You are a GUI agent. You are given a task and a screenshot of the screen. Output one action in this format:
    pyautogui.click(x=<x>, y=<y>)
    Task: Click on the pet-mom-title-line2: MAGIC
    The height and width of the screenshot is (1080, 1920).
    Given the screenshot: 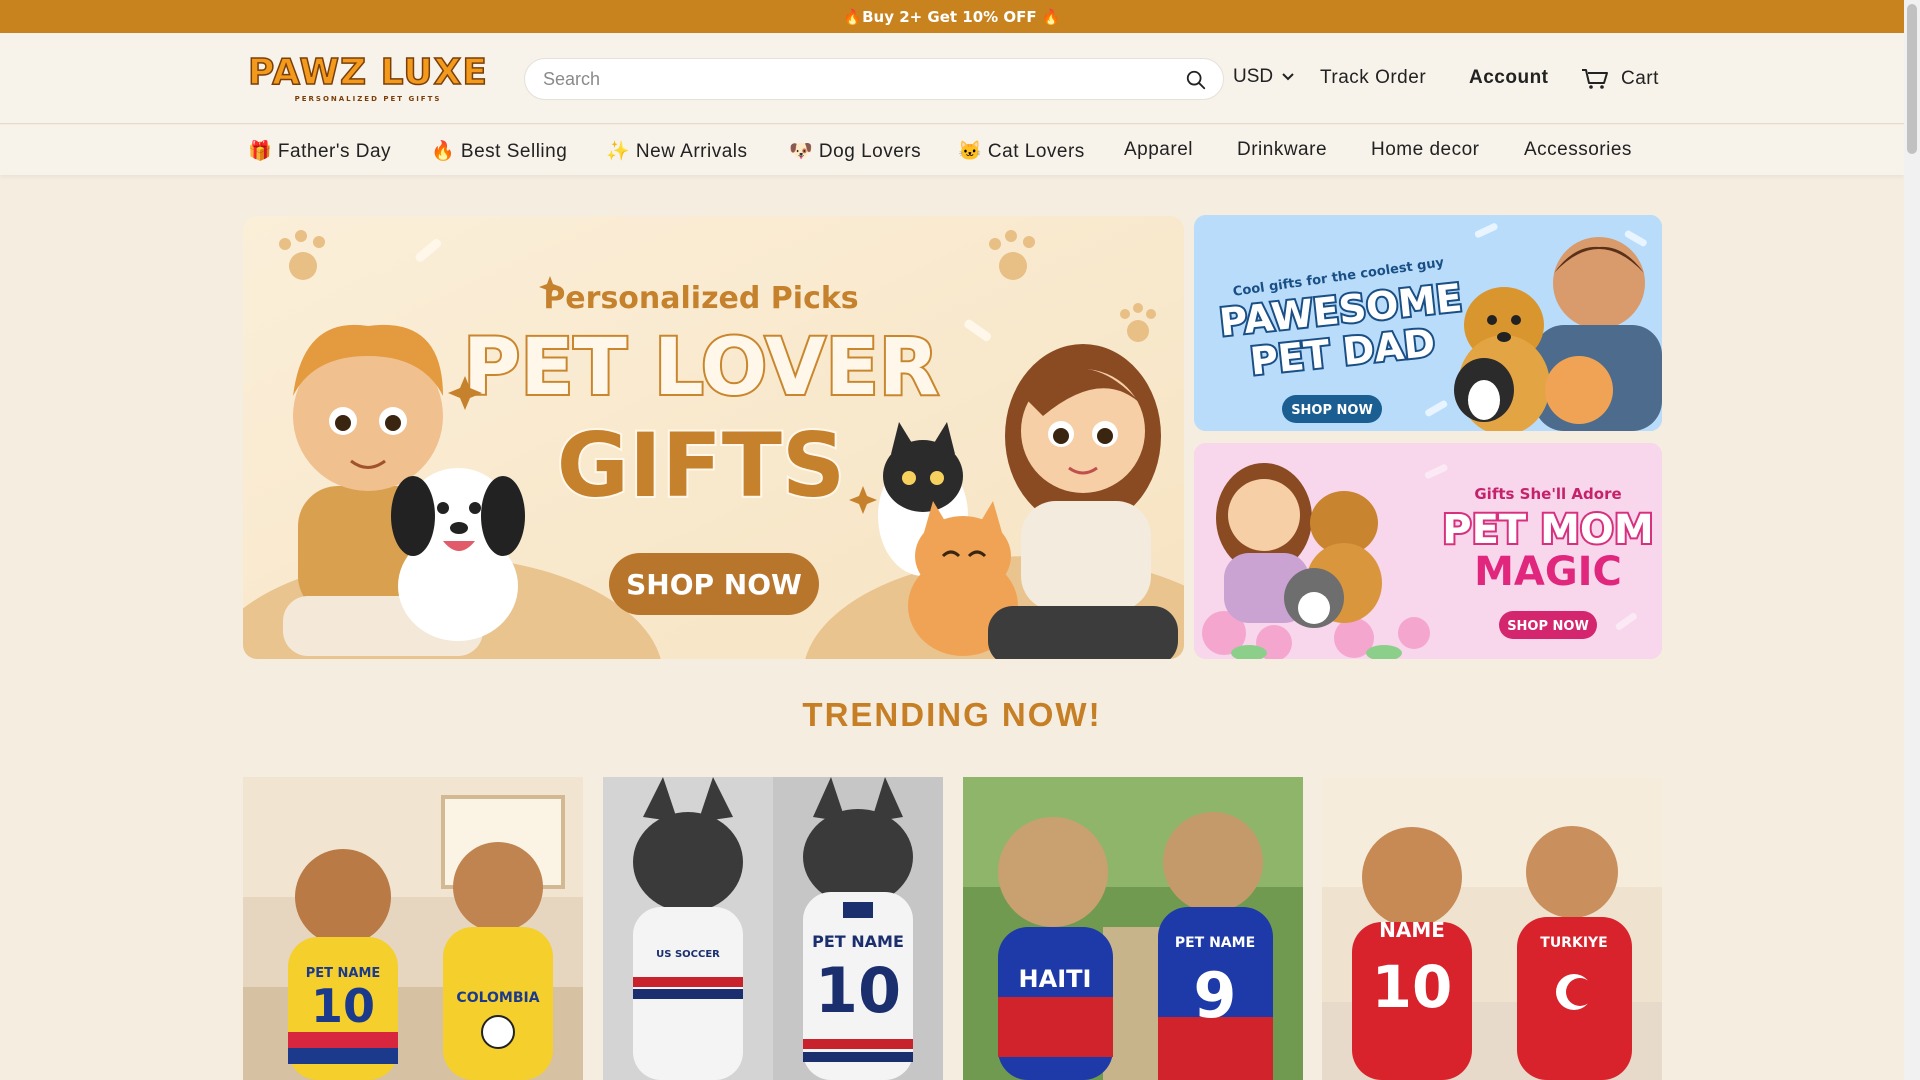 What is the action you would take?
    pyautogui.click(x=1548, y=572)
    